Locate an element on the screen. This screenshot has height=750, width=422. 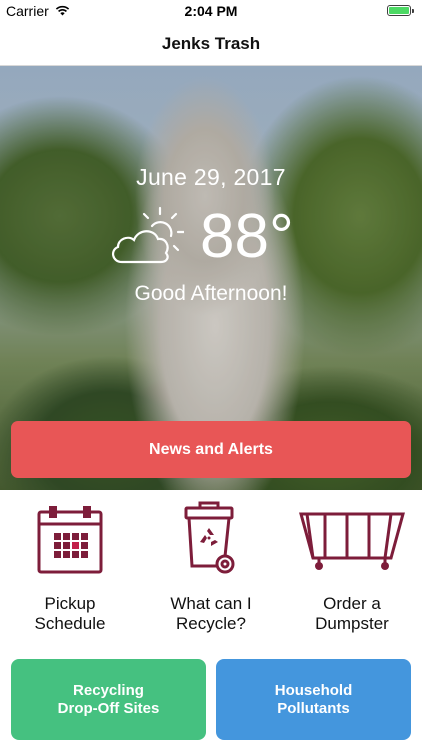
weather-row: 88° is located at coordinates (218, 238).